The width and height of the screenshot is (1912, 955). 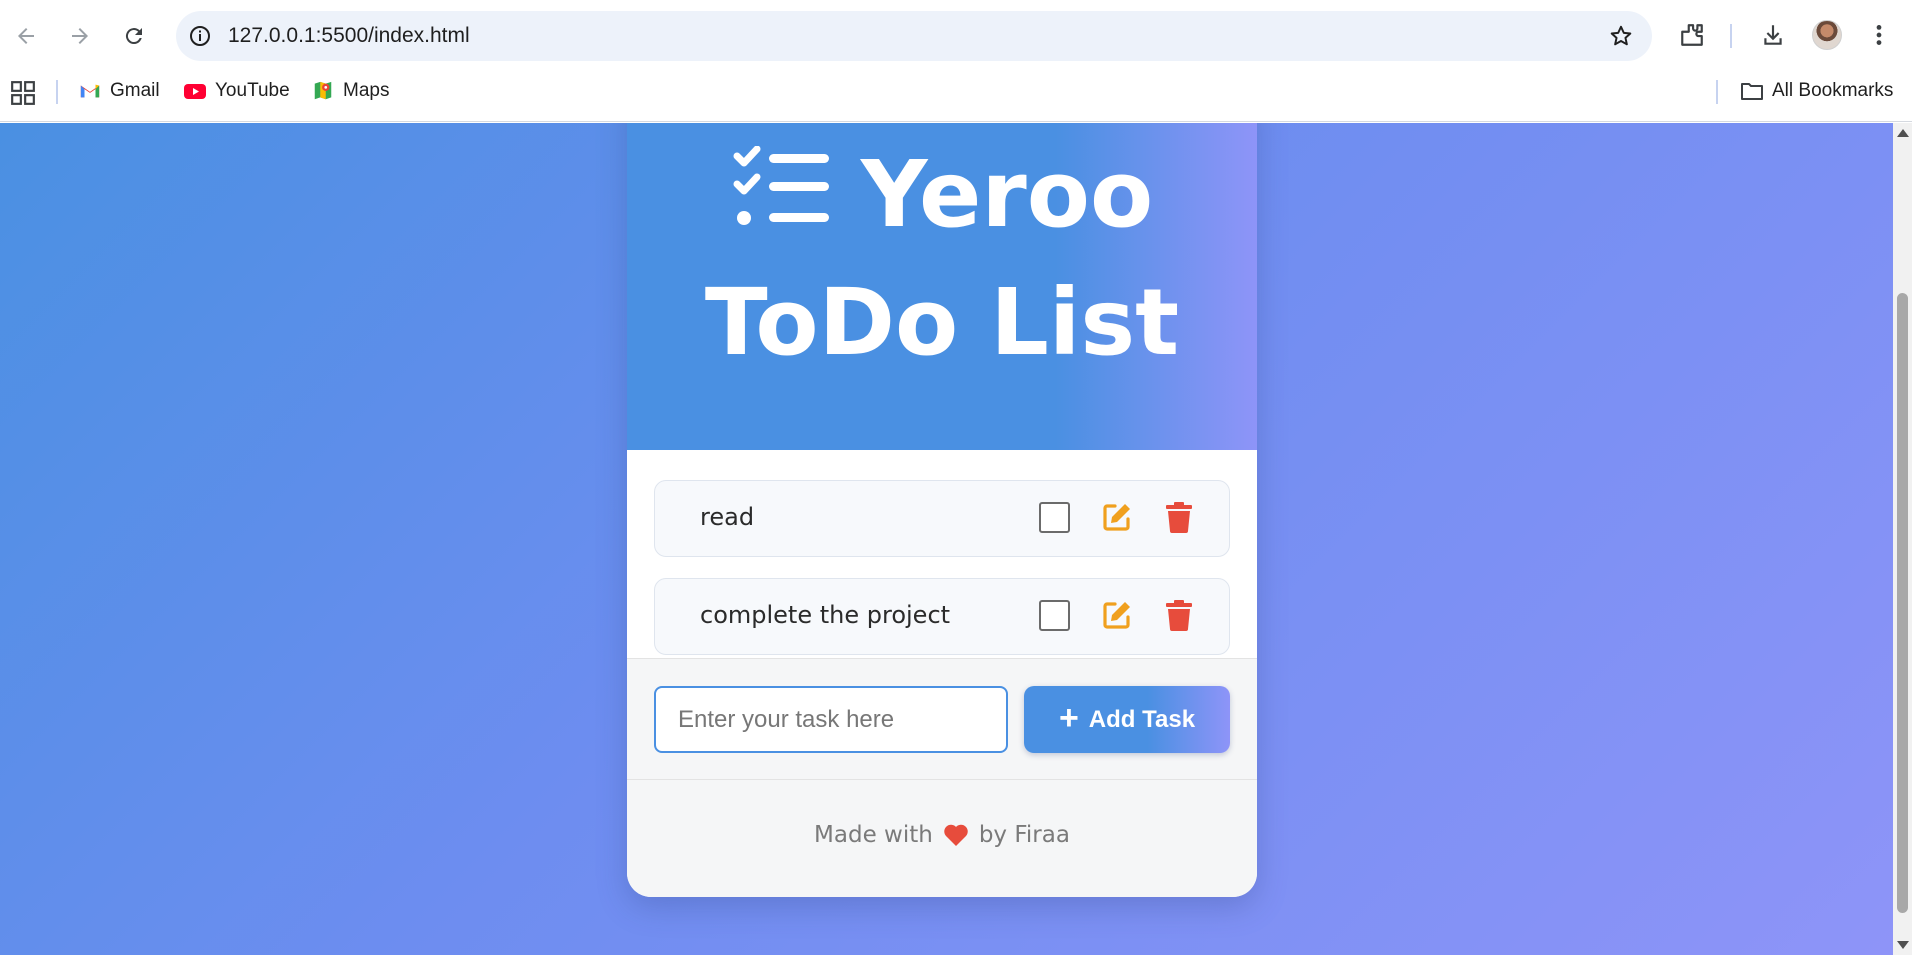 I want to click on toolbar-divider, so click(x=1731, y=36).